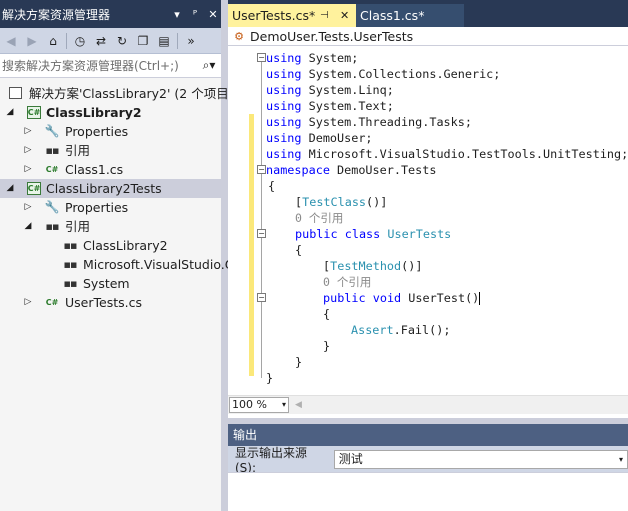 The image size is (628, 511). I want to click on zoom-level-dropdown: 100 % ▾, so click(259, 405).